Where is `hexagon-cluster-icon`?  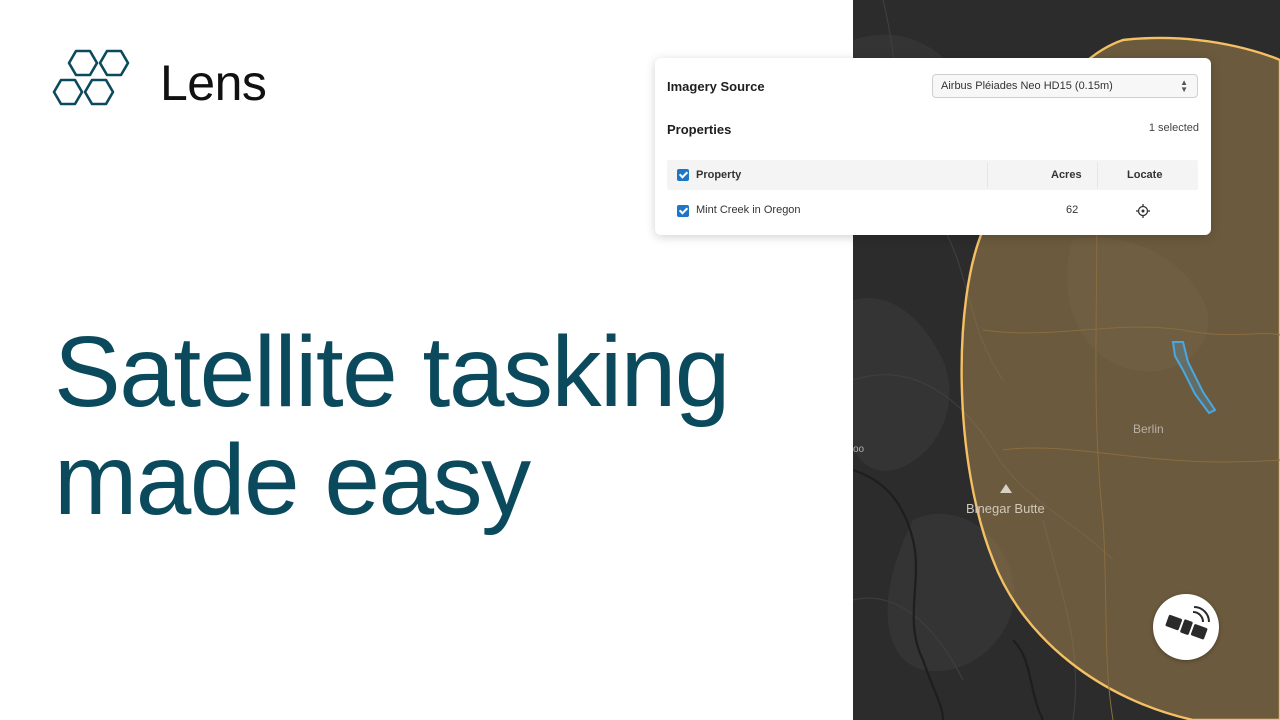 hexagon-cluster-icon is located at coordinates (94, 83).